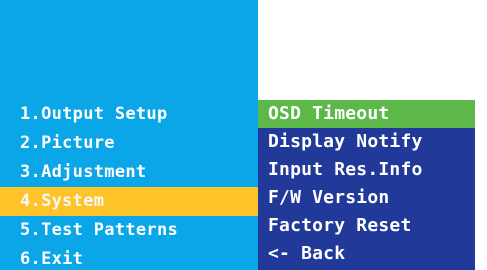  Describe the element at coordinates (366, 142) in the screenshot. I see `submenu-item-display-notify: Display Notify` at that location.